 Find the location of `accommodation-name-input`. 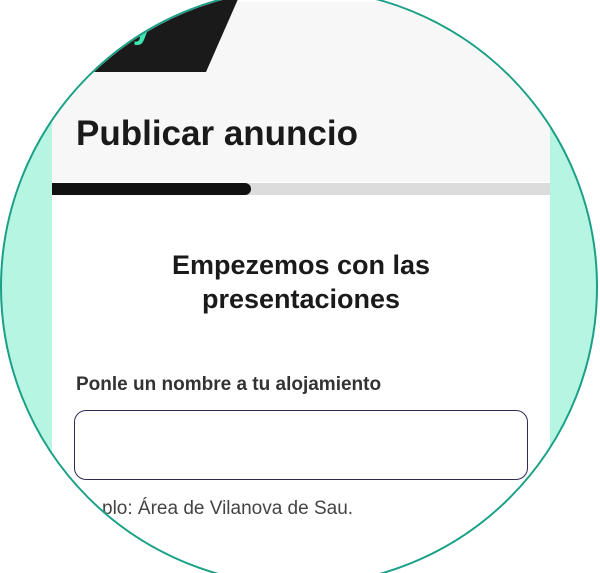

accommodation-name-input is located at coordinates (301, 445).